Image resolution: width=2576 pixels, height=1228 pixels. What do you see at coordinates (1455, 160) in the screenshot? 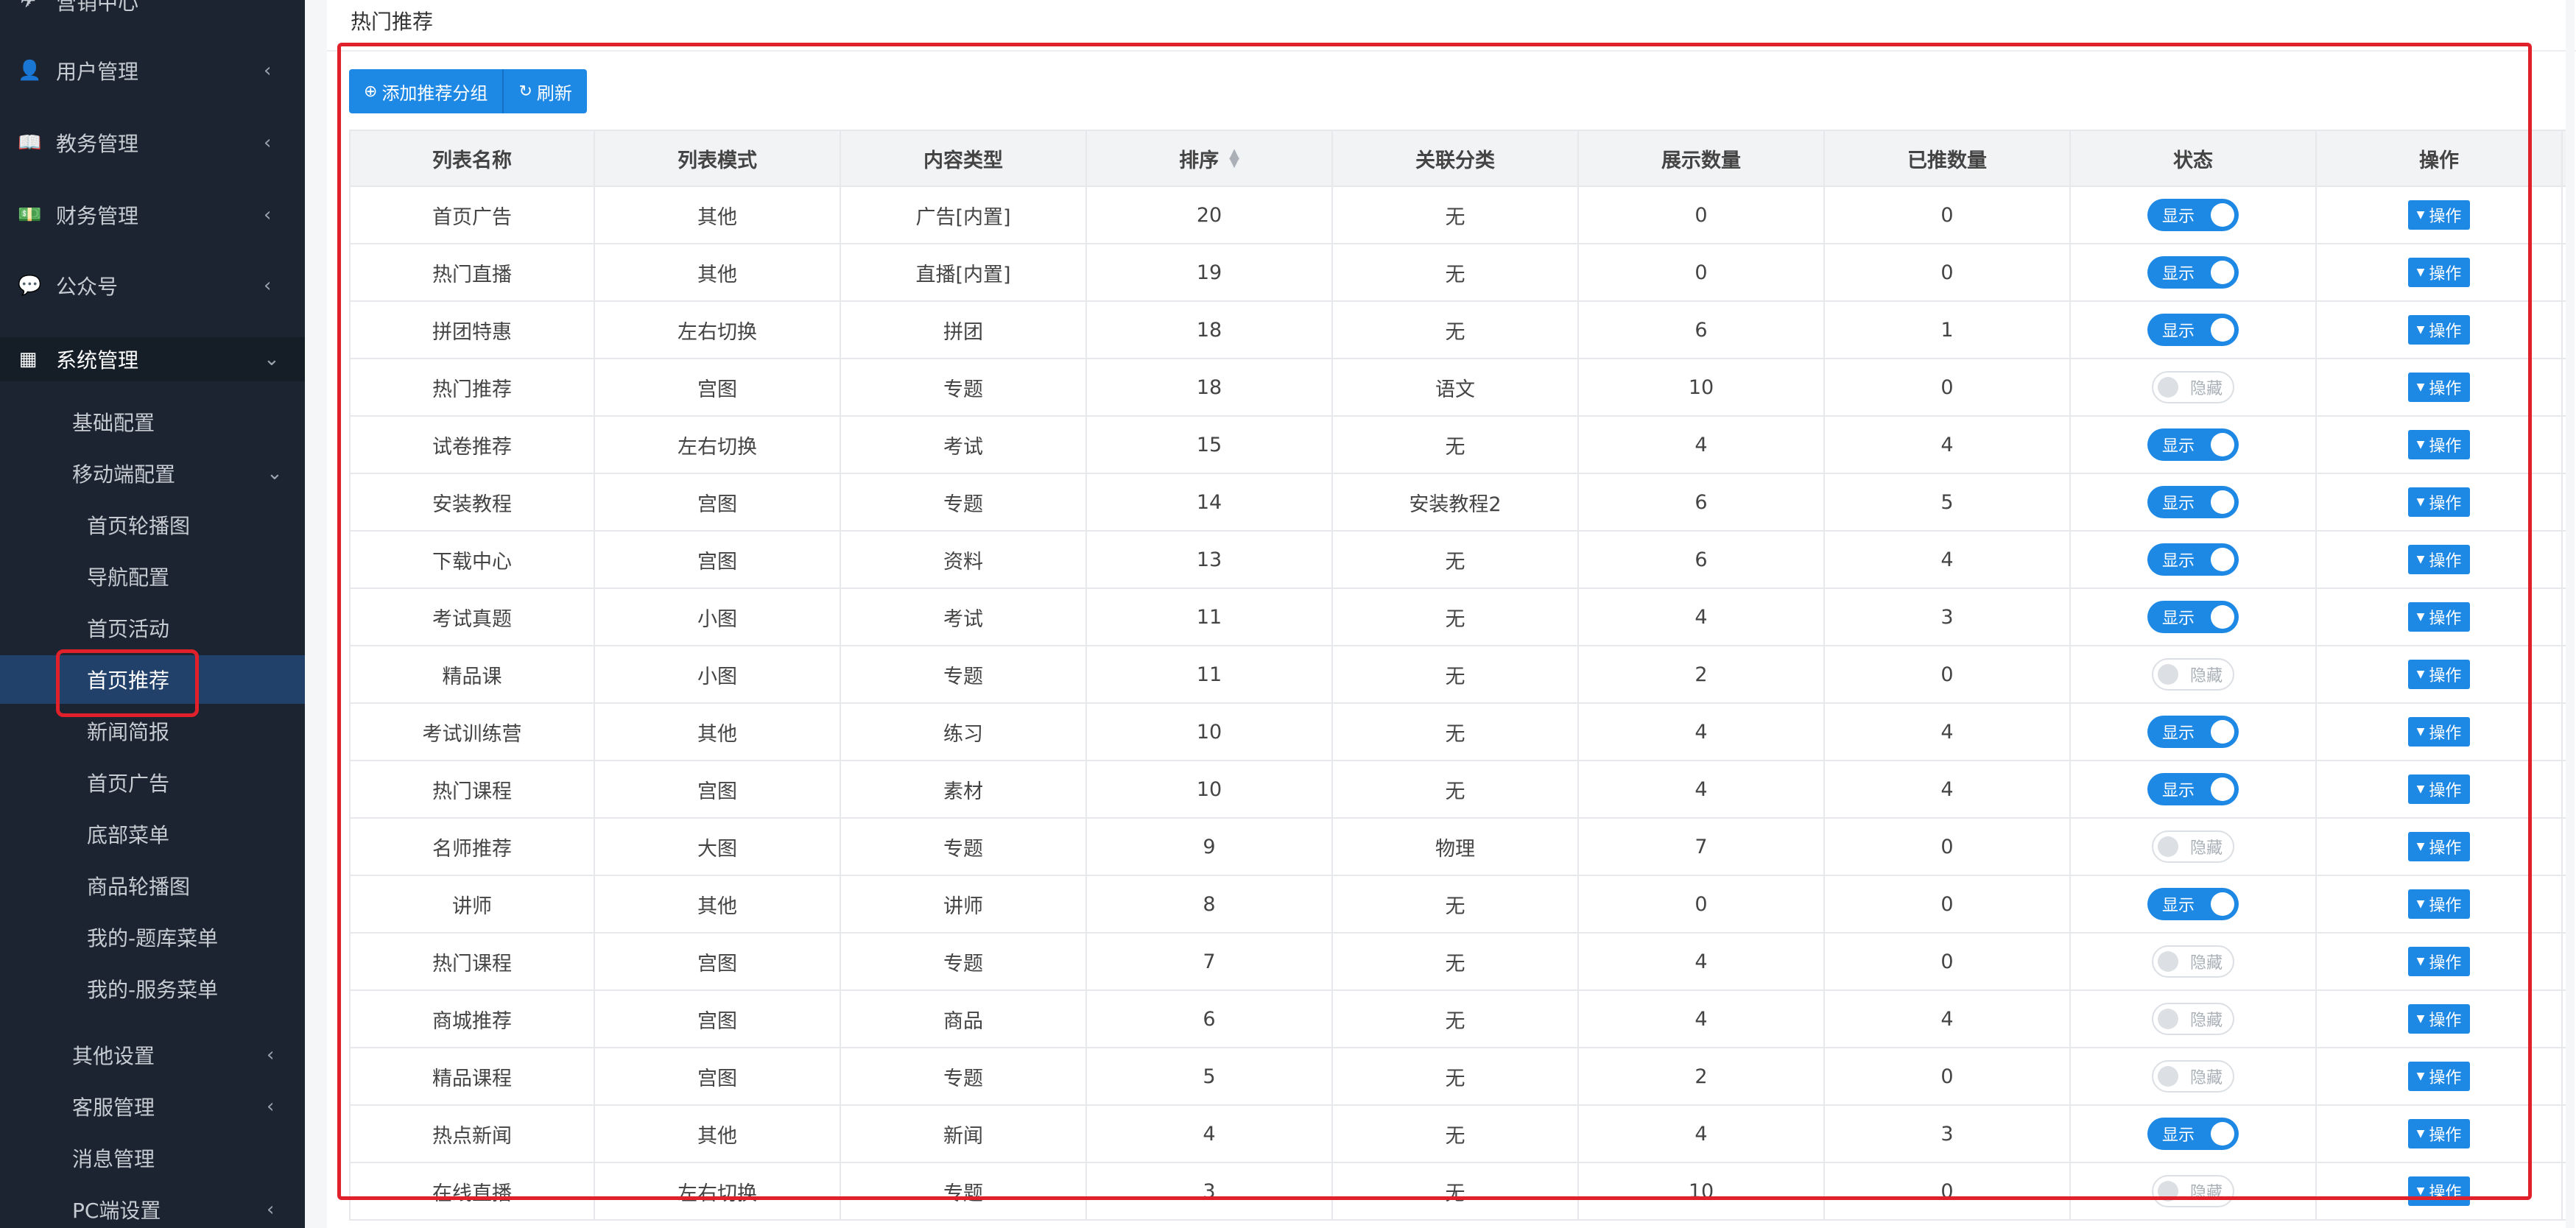
I see `header-label: 关联分类` at bounding box center [1455, 160].